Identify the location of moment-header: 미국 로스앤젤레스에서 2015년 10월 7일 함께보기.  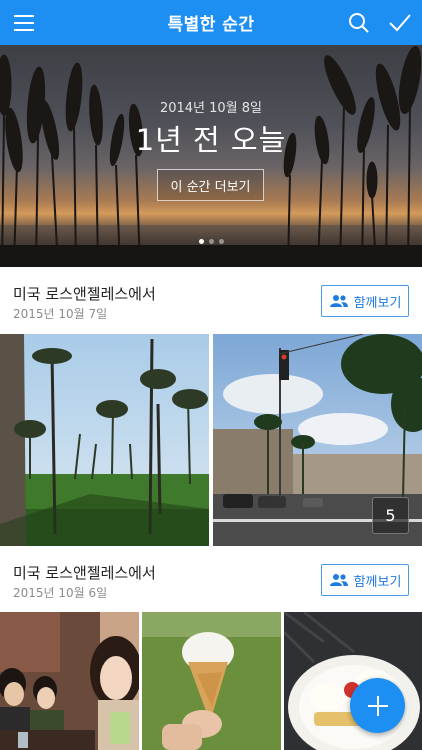
(211, 300).